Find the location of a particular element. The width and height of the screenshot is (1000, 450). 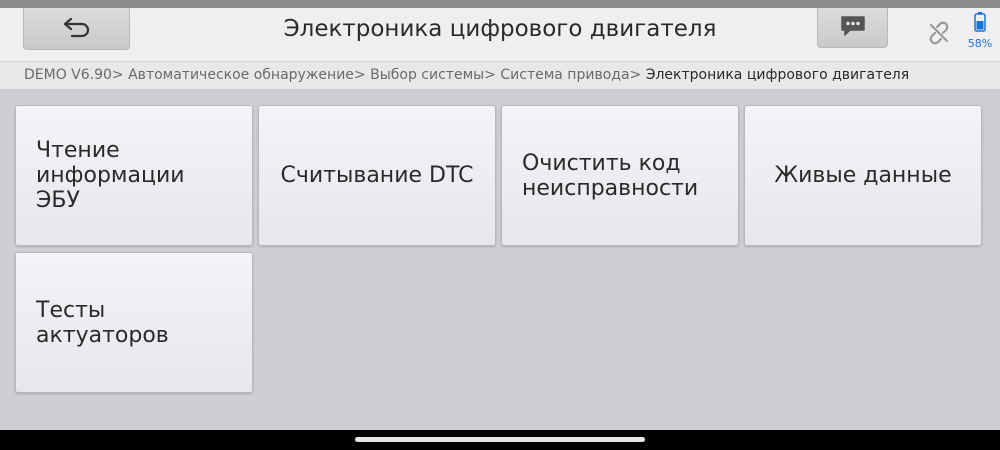

link-broken-icon is located at coordinates (939, 33).